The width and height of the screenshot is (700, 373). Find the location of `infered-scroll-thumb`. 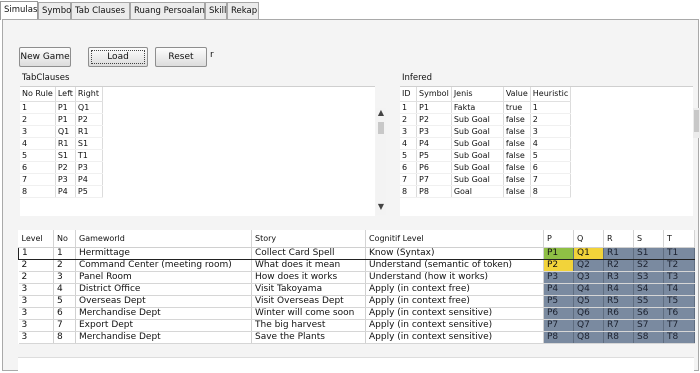

infered-scroll-thumb is located at coordinates (696, 121).